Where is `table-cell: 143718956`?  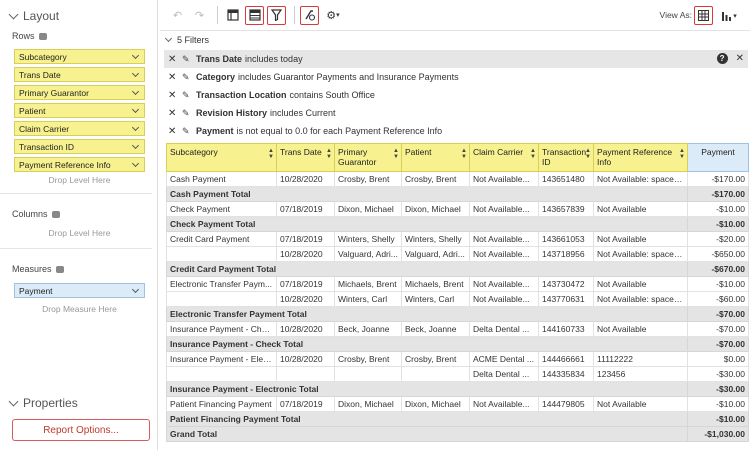
table-cell: 143718956 is located at coordinates (566, 254).